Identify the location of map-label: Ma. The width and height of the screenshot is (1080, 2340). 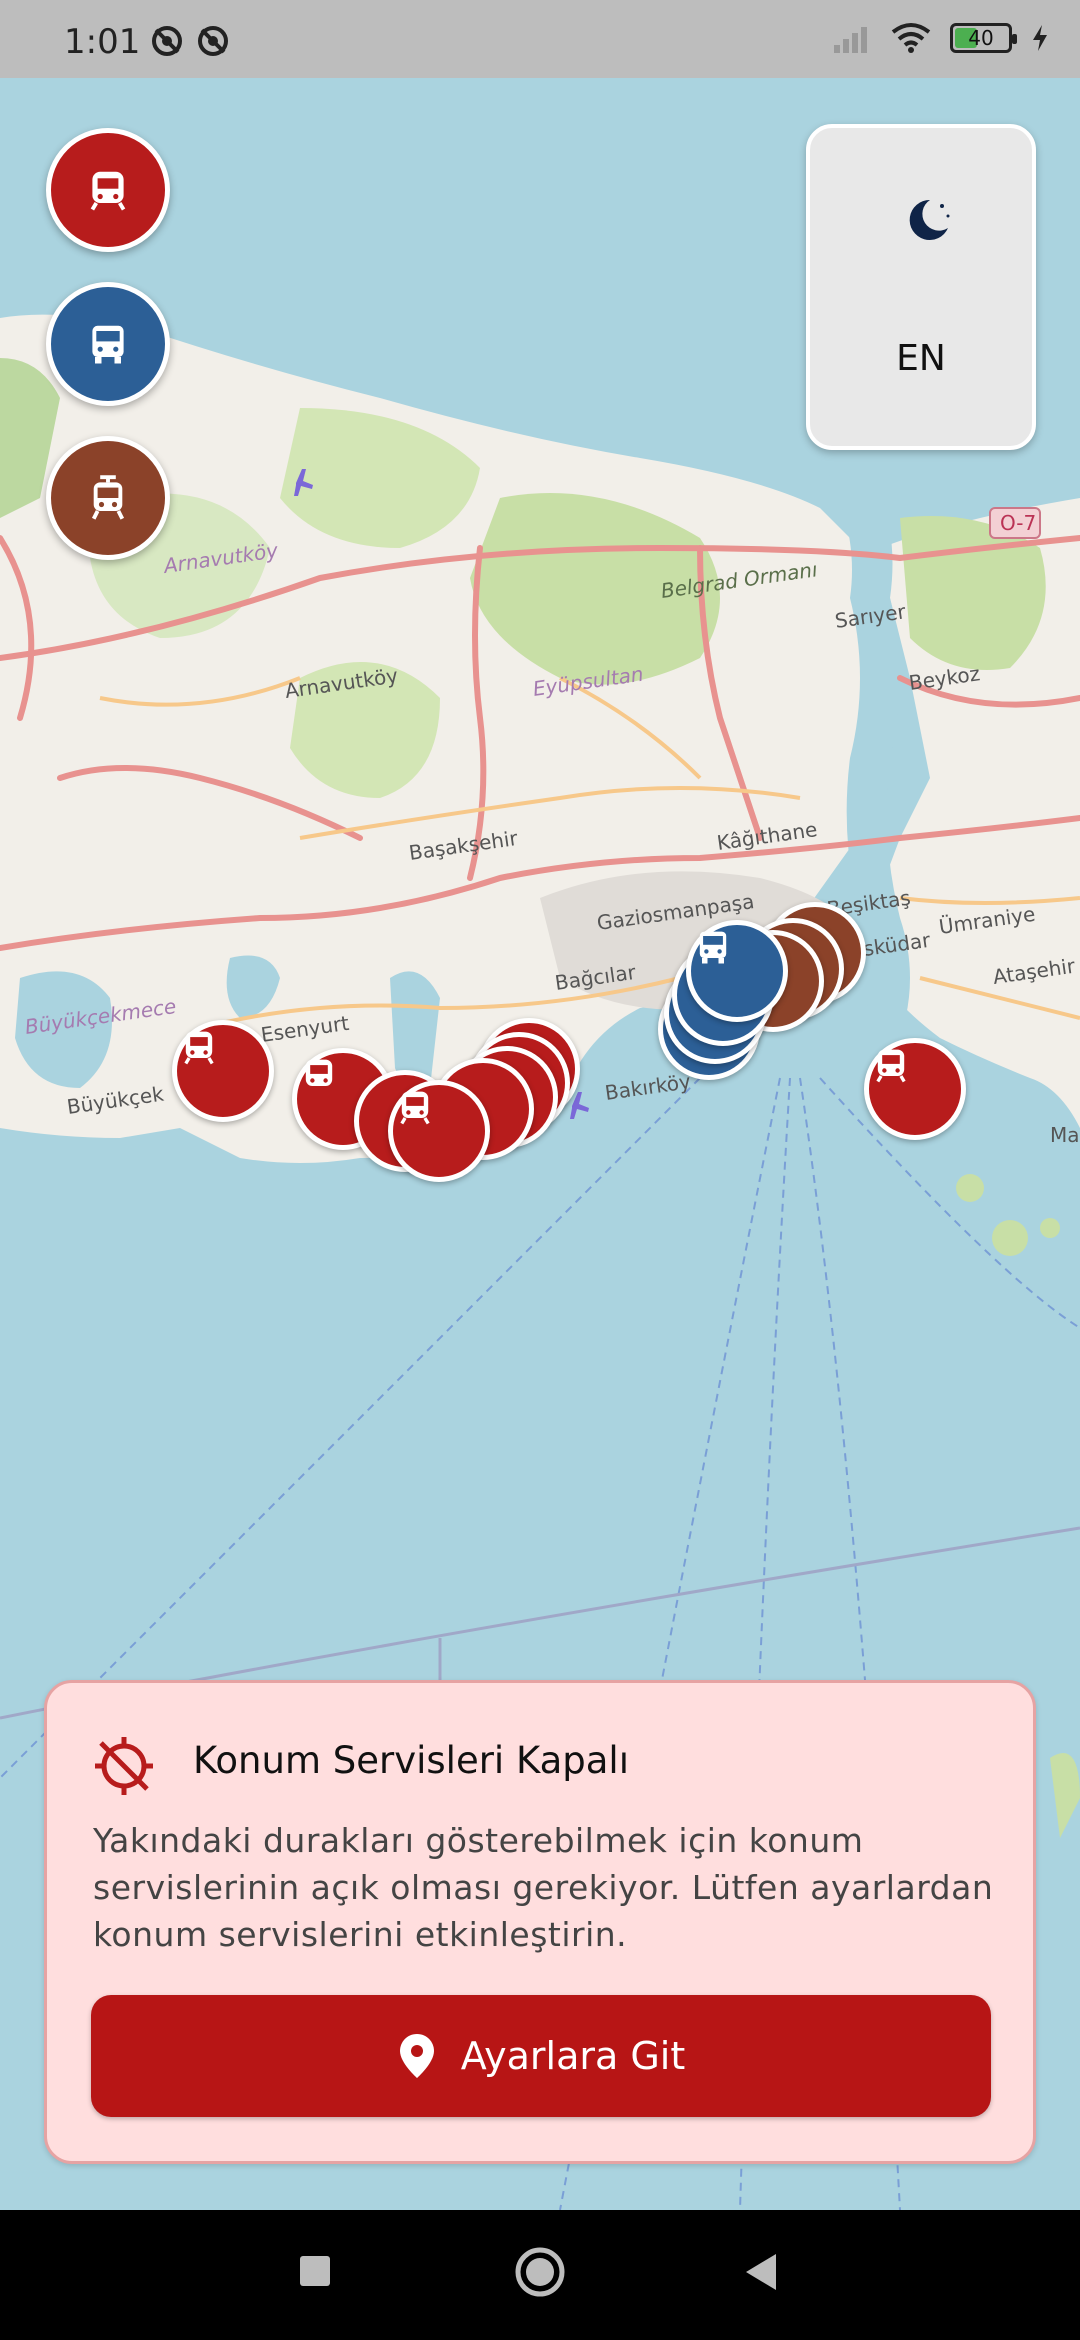
(1065, 1135).